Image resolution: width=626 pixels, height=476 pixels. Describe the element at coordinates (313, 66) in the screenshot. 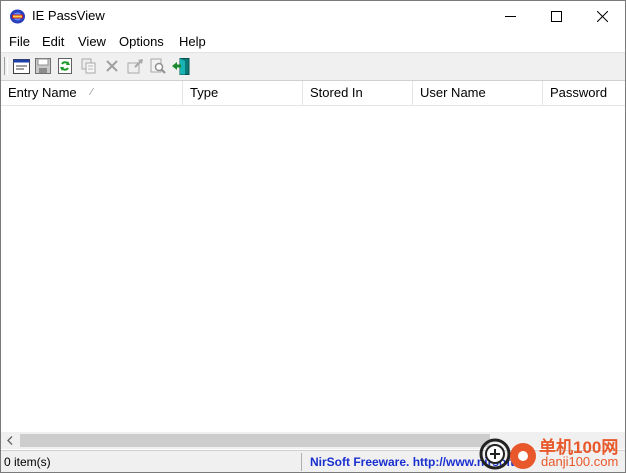

I see `toolbar` at that location.